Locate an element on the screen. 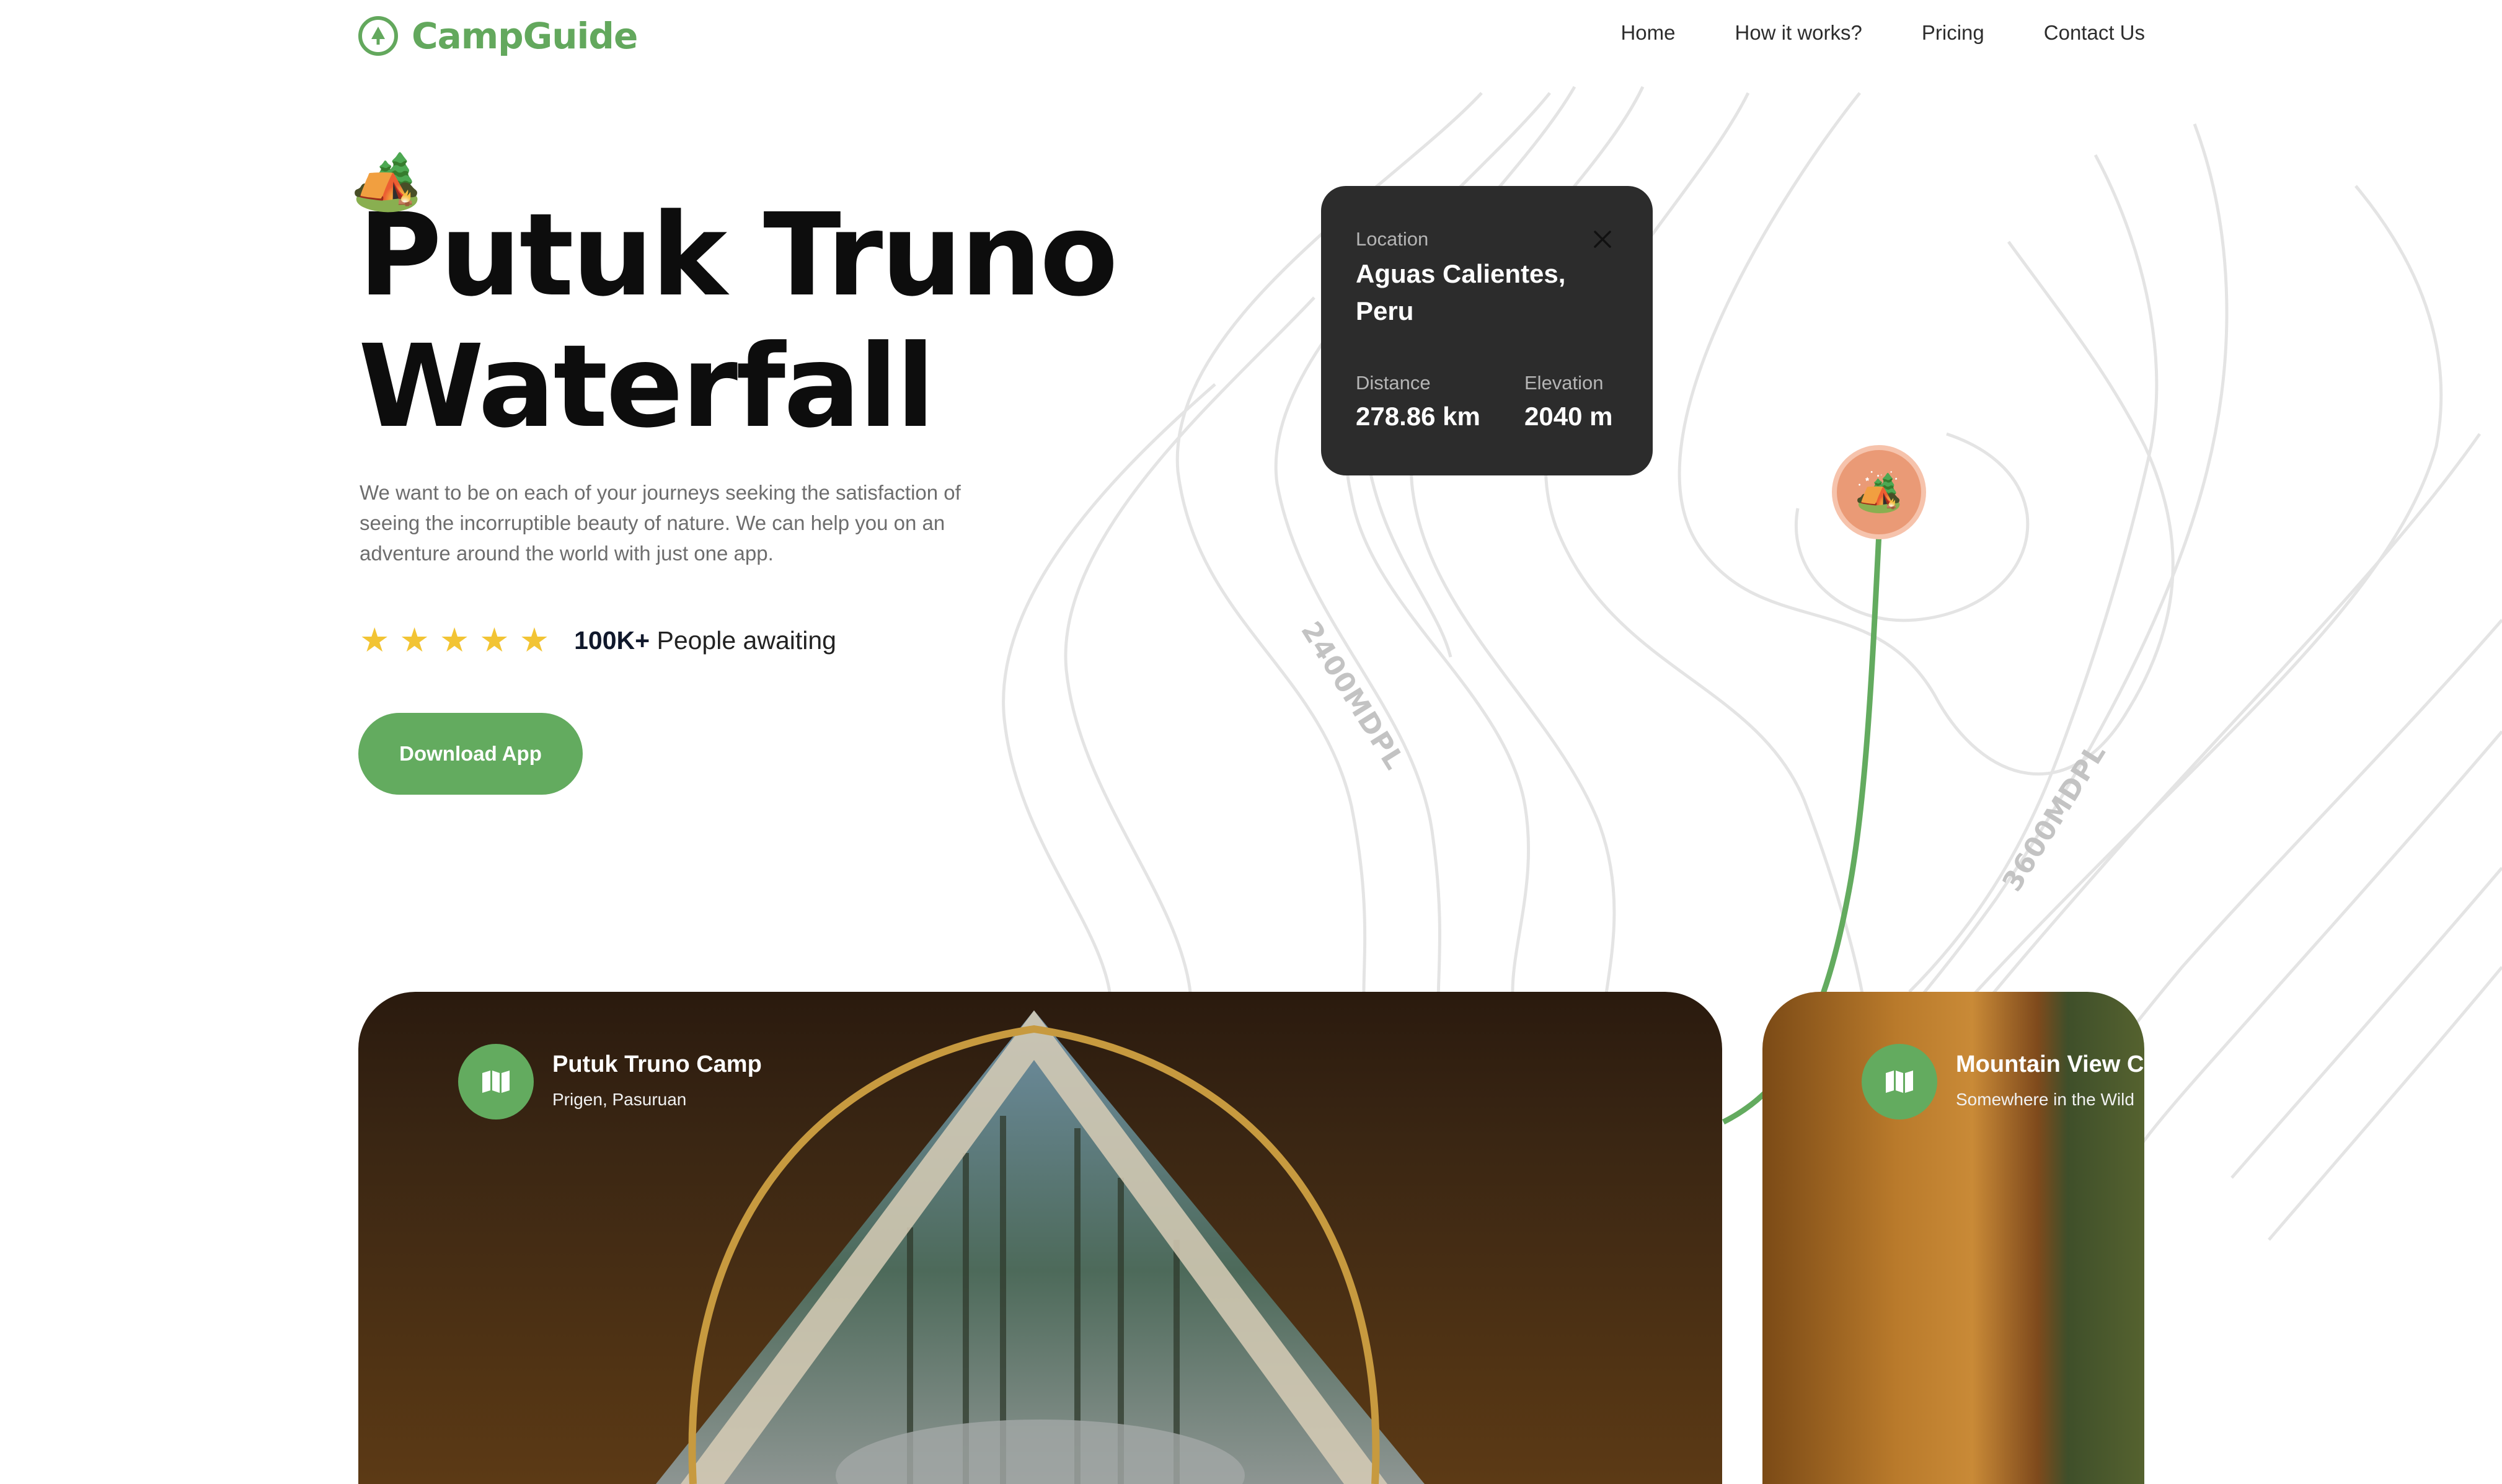 Image resolution: width=2502 pixels, height=1484 pixels. rating-text: 100K+ People awaiting is located at coordinates (705, 640).